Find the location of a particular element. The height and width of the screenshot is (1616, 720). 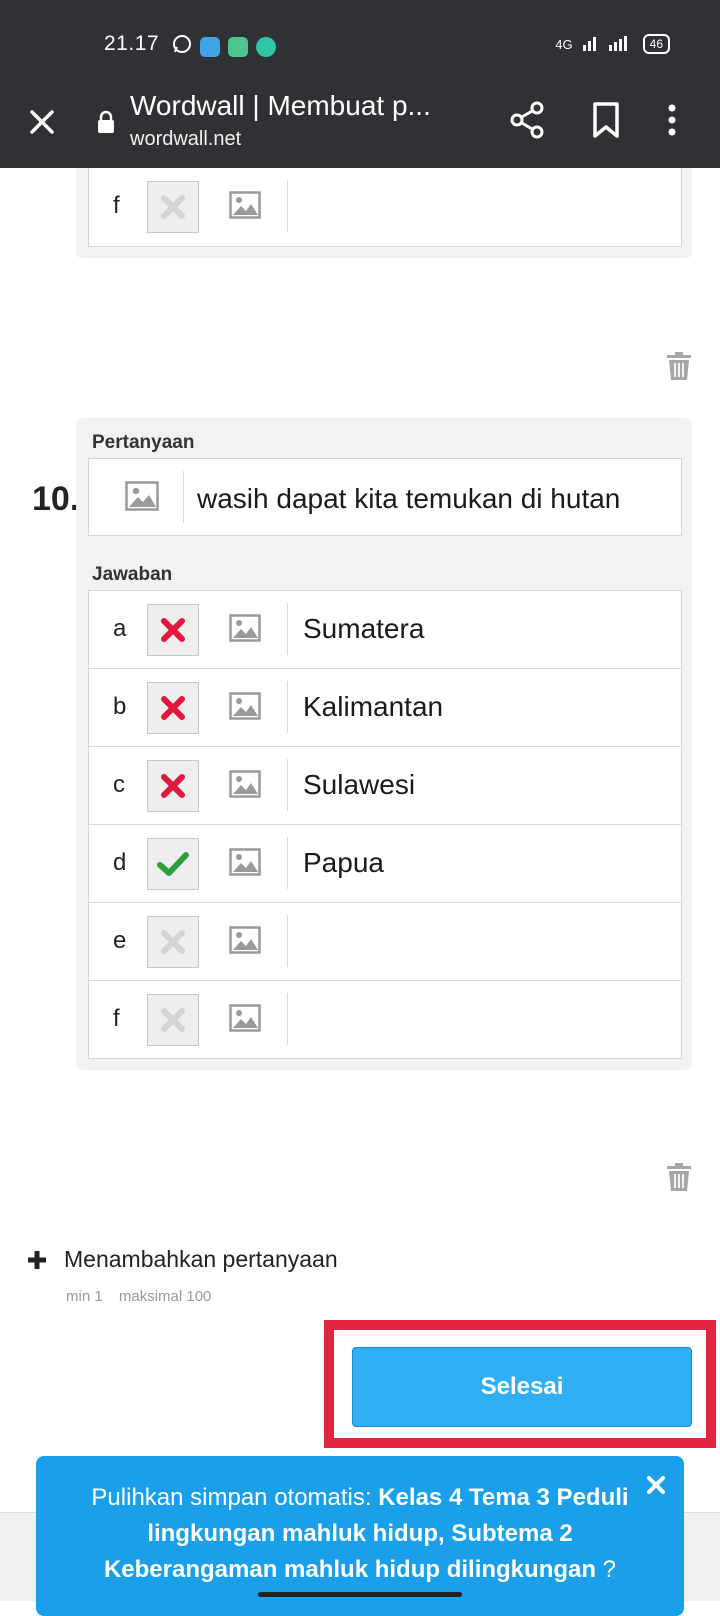

battery-icon: 46 is located at coordinates (656, 44).